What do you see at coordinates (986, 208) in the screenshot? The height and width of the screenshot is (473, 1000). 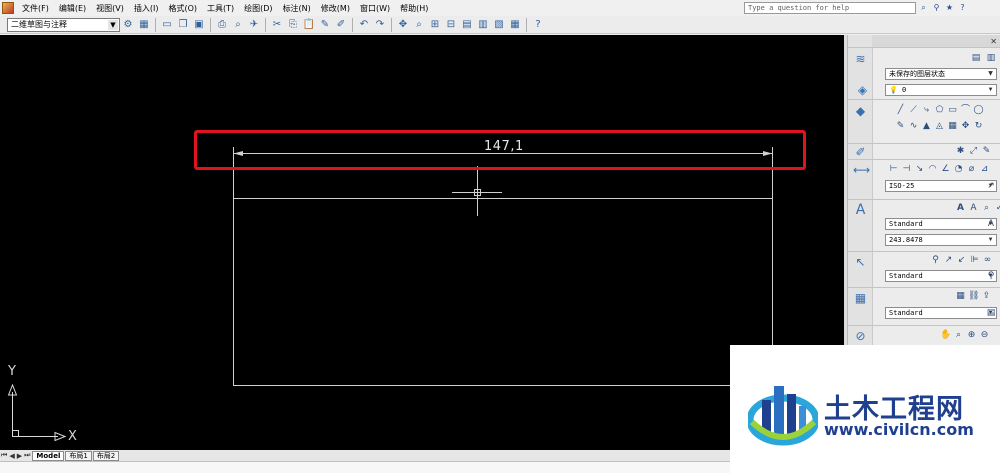 I see `find-text-icon: ⌕` at bounding box center [986, 208].